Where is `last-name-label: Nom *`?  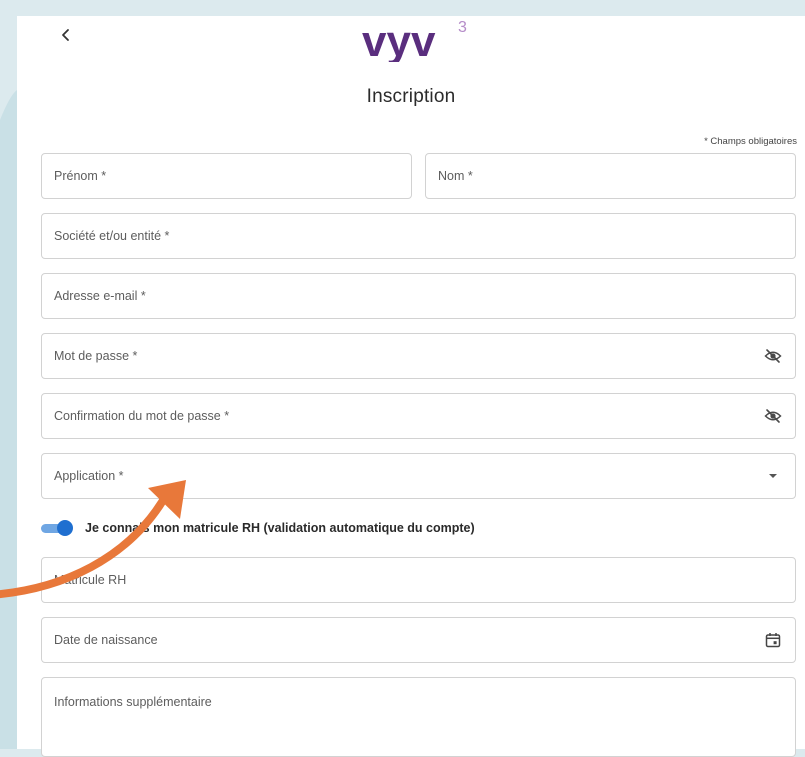 last-name-label: Nom * is located at coordinates (455, 176).